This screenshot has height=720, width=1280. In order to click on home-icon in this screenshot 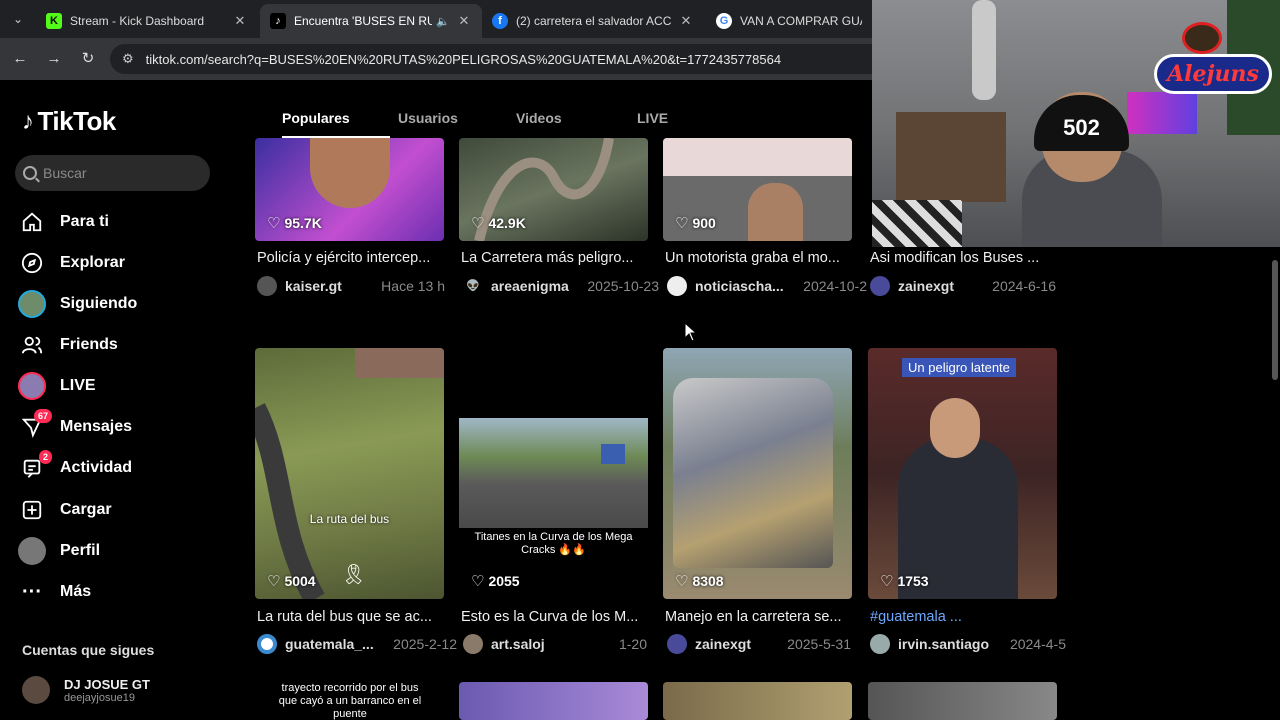, I will do `click(32, 222)`.